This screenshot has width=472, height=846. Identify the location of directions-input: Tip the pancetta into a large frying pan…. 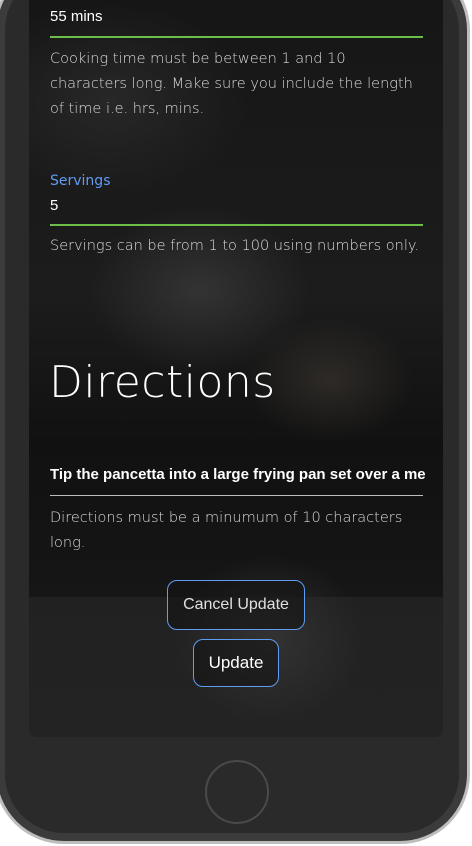
(237, 474).